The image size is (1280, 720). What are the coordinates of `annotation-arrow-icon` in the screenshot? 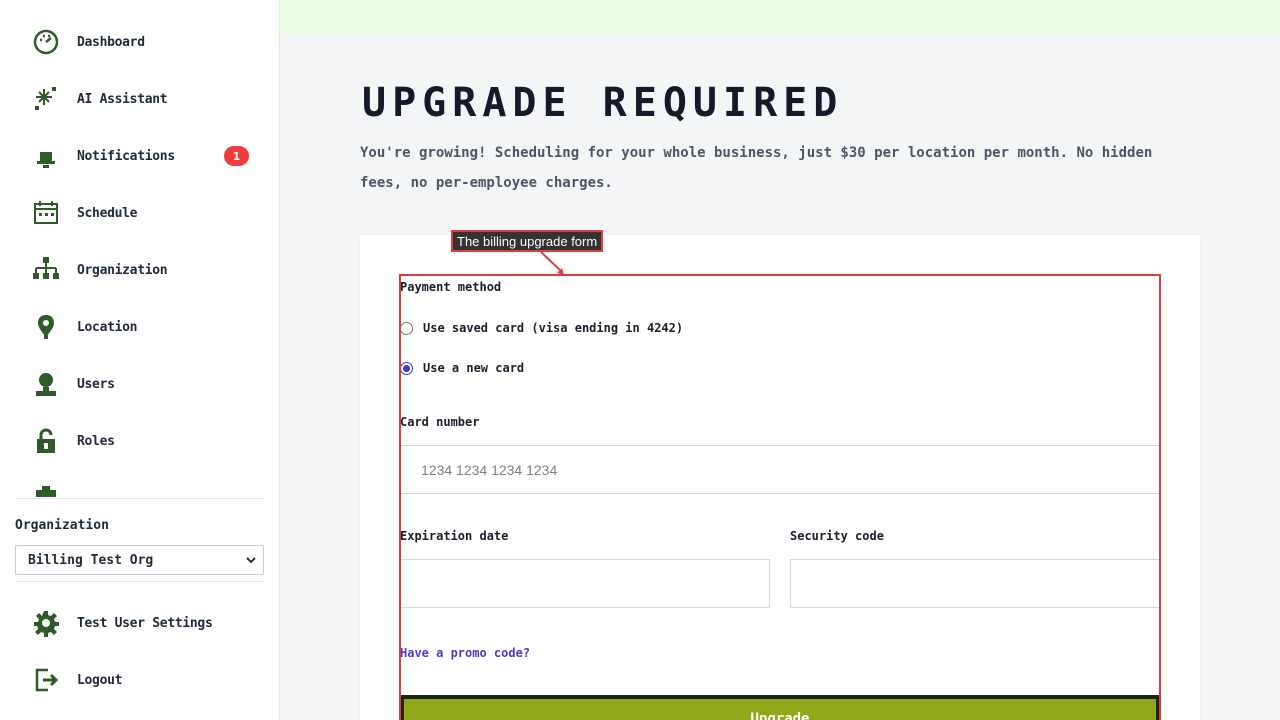 It's located at (552, 263).